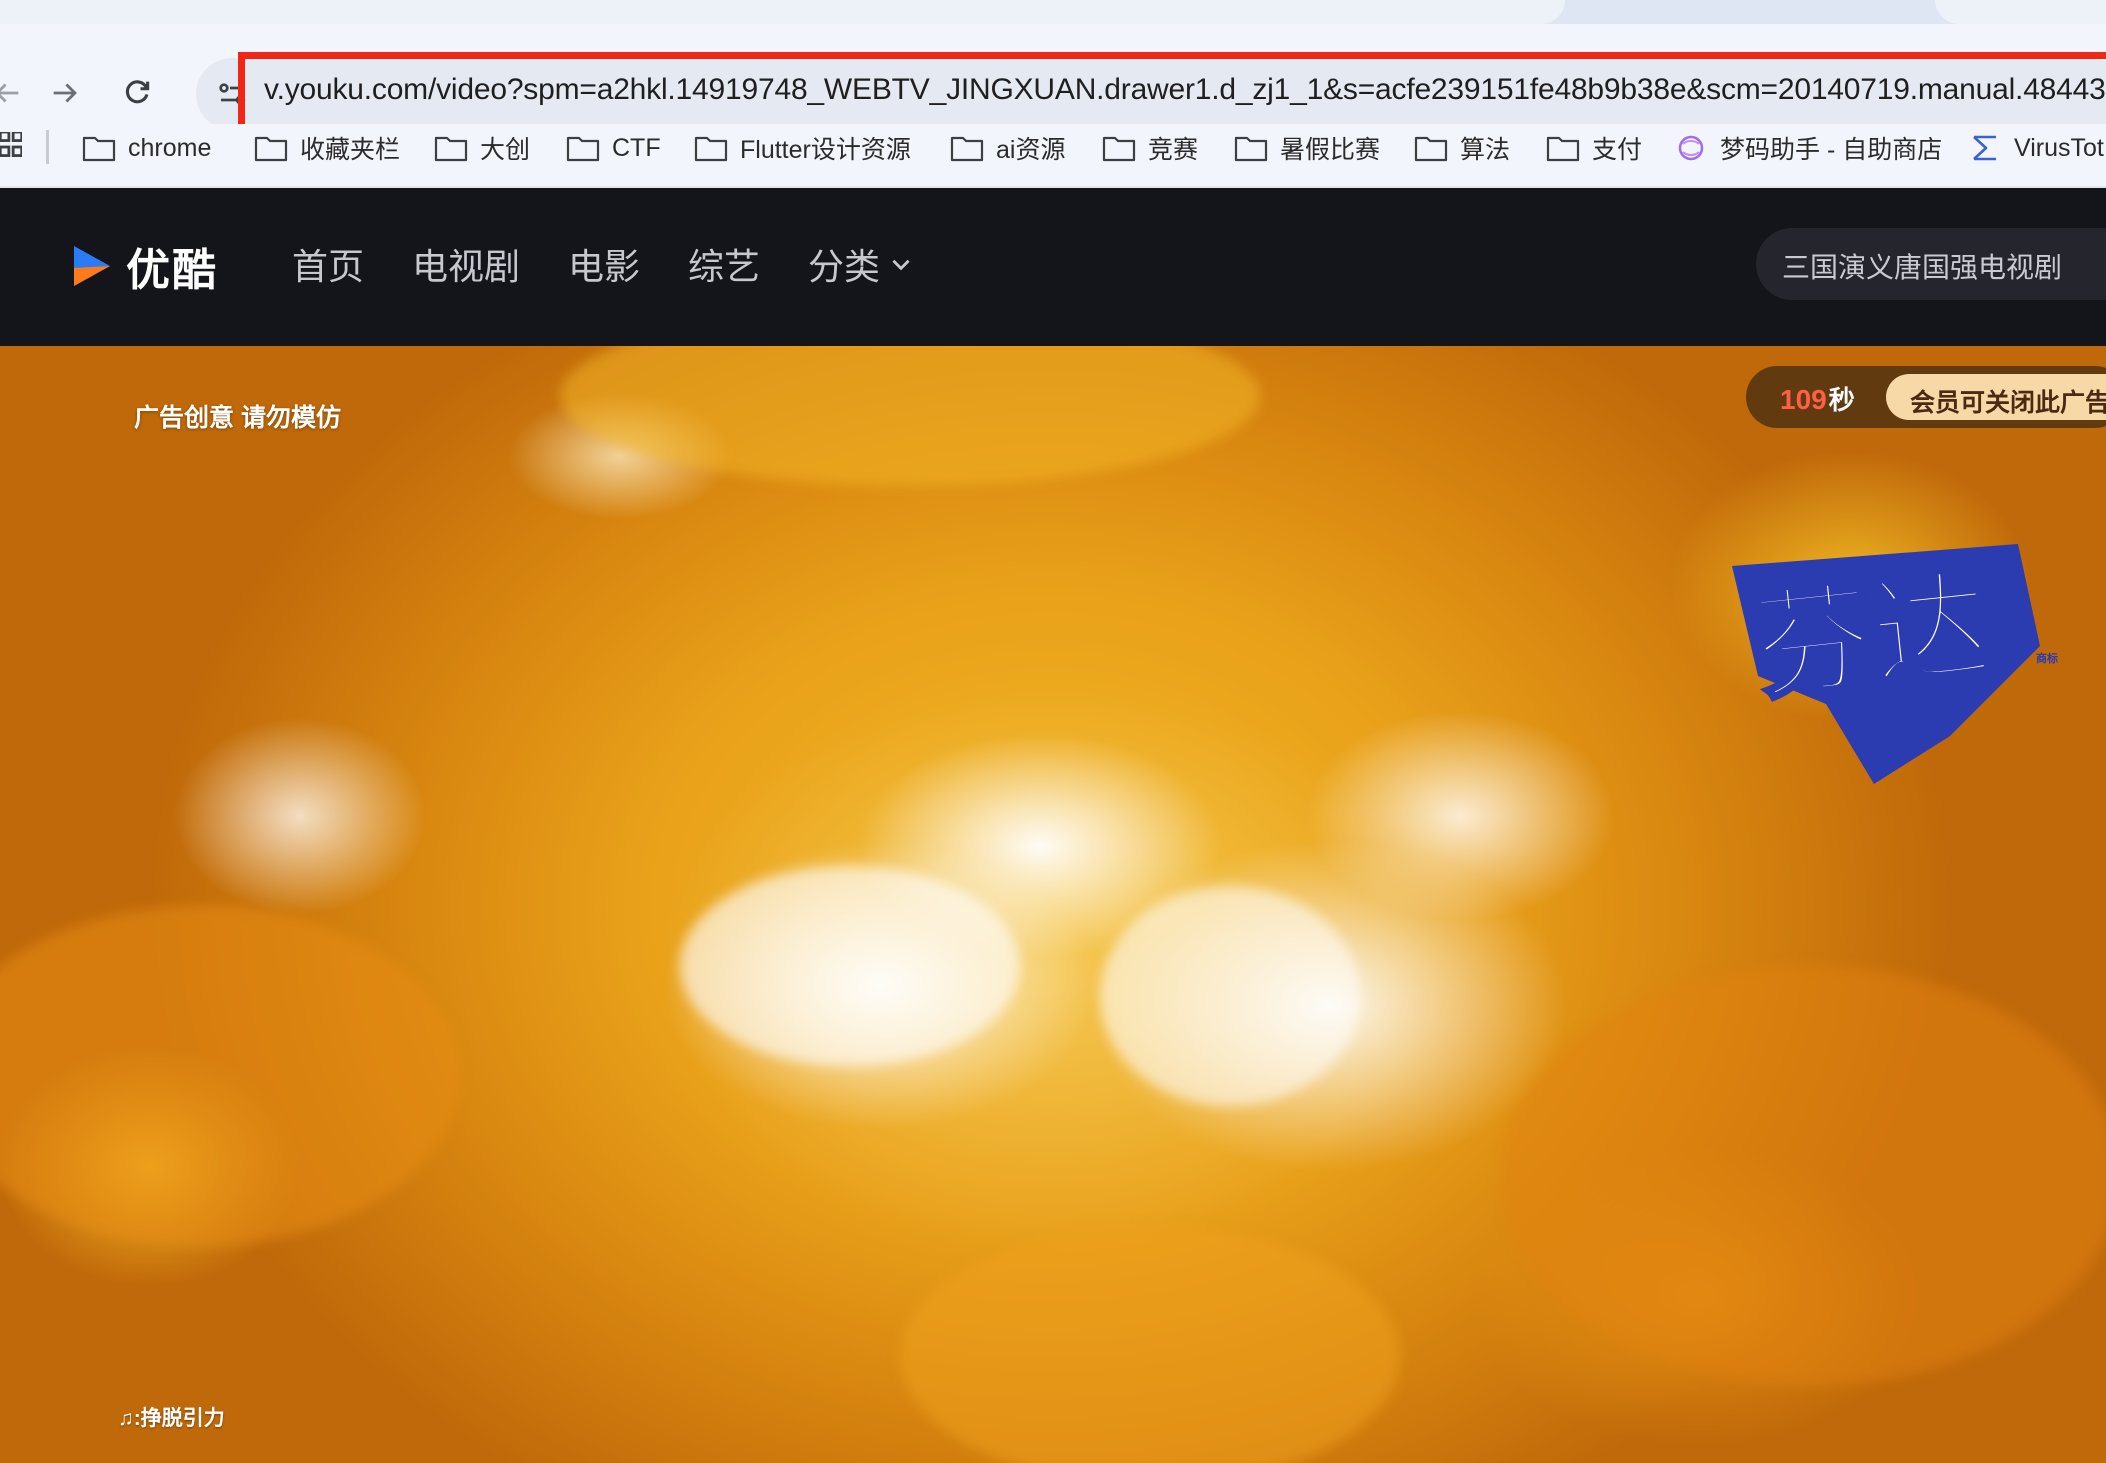 Image resolution: width=2106 pixels, height=1463 pixels. I want to click on bookmark-label: CTF, so click(636, 147).